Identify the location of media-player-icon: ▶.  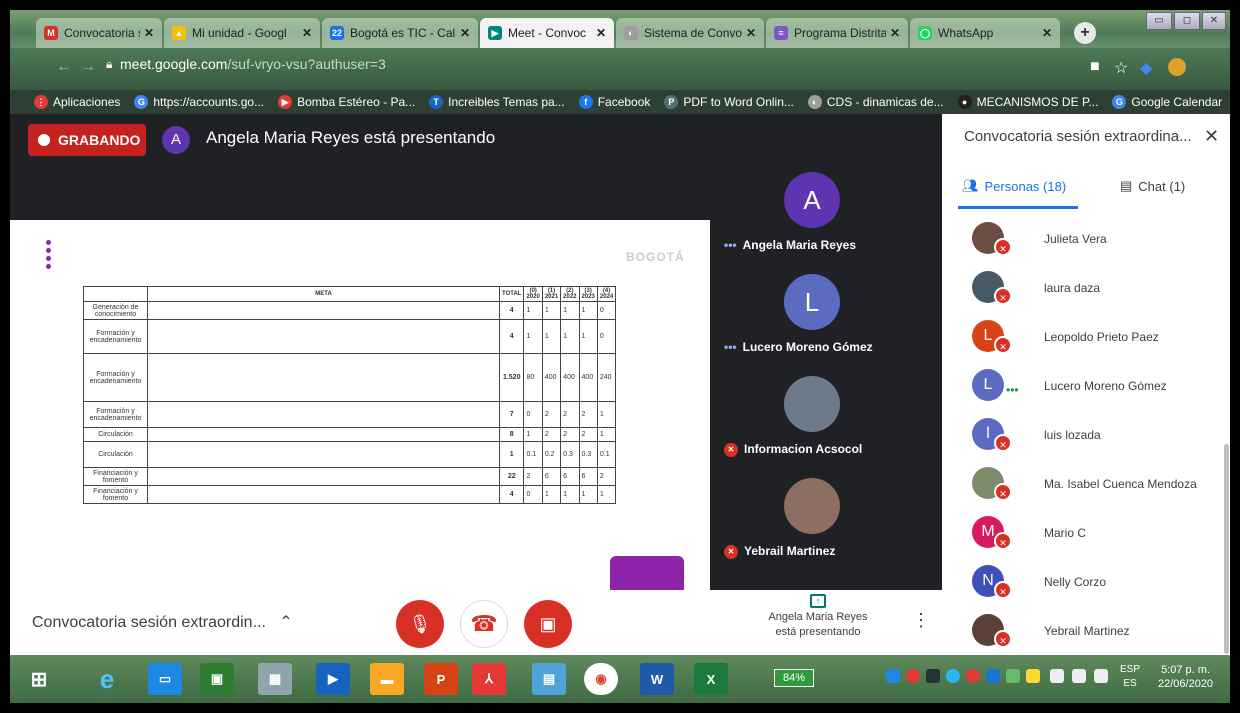
(333, 679).